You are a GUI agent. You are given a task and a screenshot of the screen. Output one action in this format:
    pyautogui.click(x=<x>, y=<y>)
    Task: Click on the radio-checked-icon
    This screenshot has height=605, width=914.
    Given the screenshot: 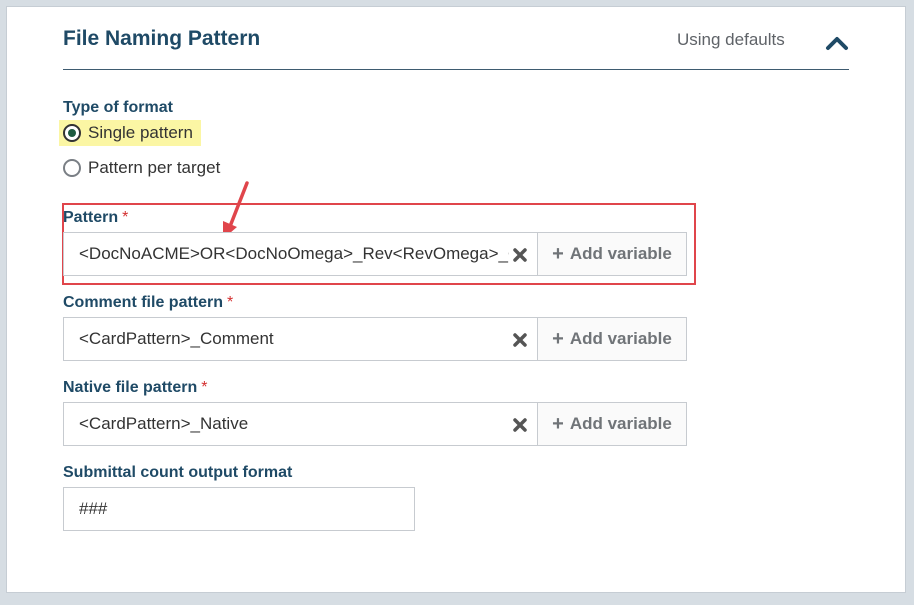 What is the action you would take?
    pyautogui.click(x=72, y=133)
    